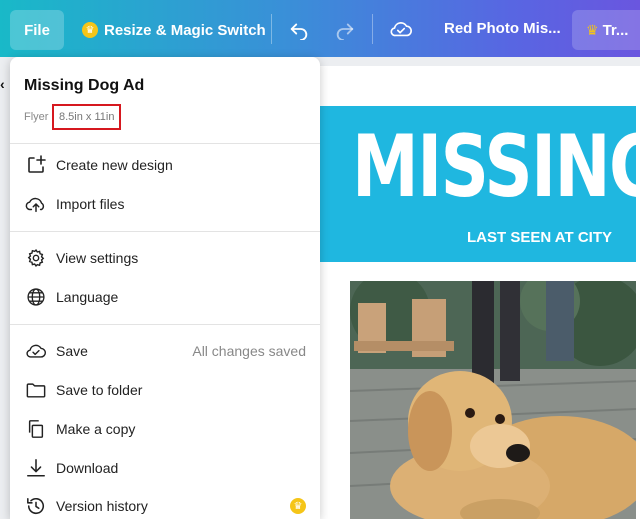  Describe the element at coordinates (299, 29) in the screenshot. I see `undo-icon` at that location.